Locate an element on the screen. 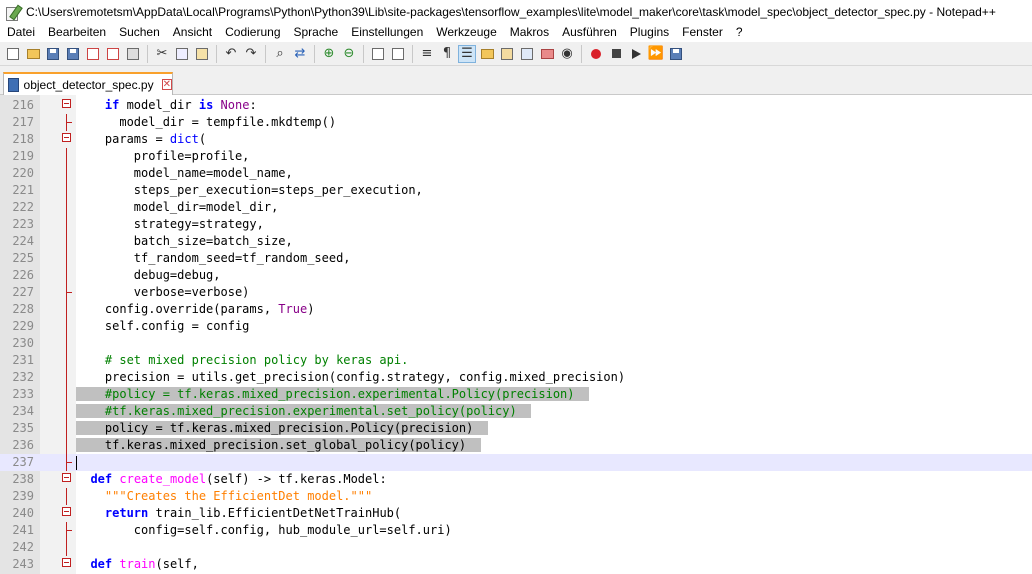  open-file-icon is located at coordinates (33, 54).